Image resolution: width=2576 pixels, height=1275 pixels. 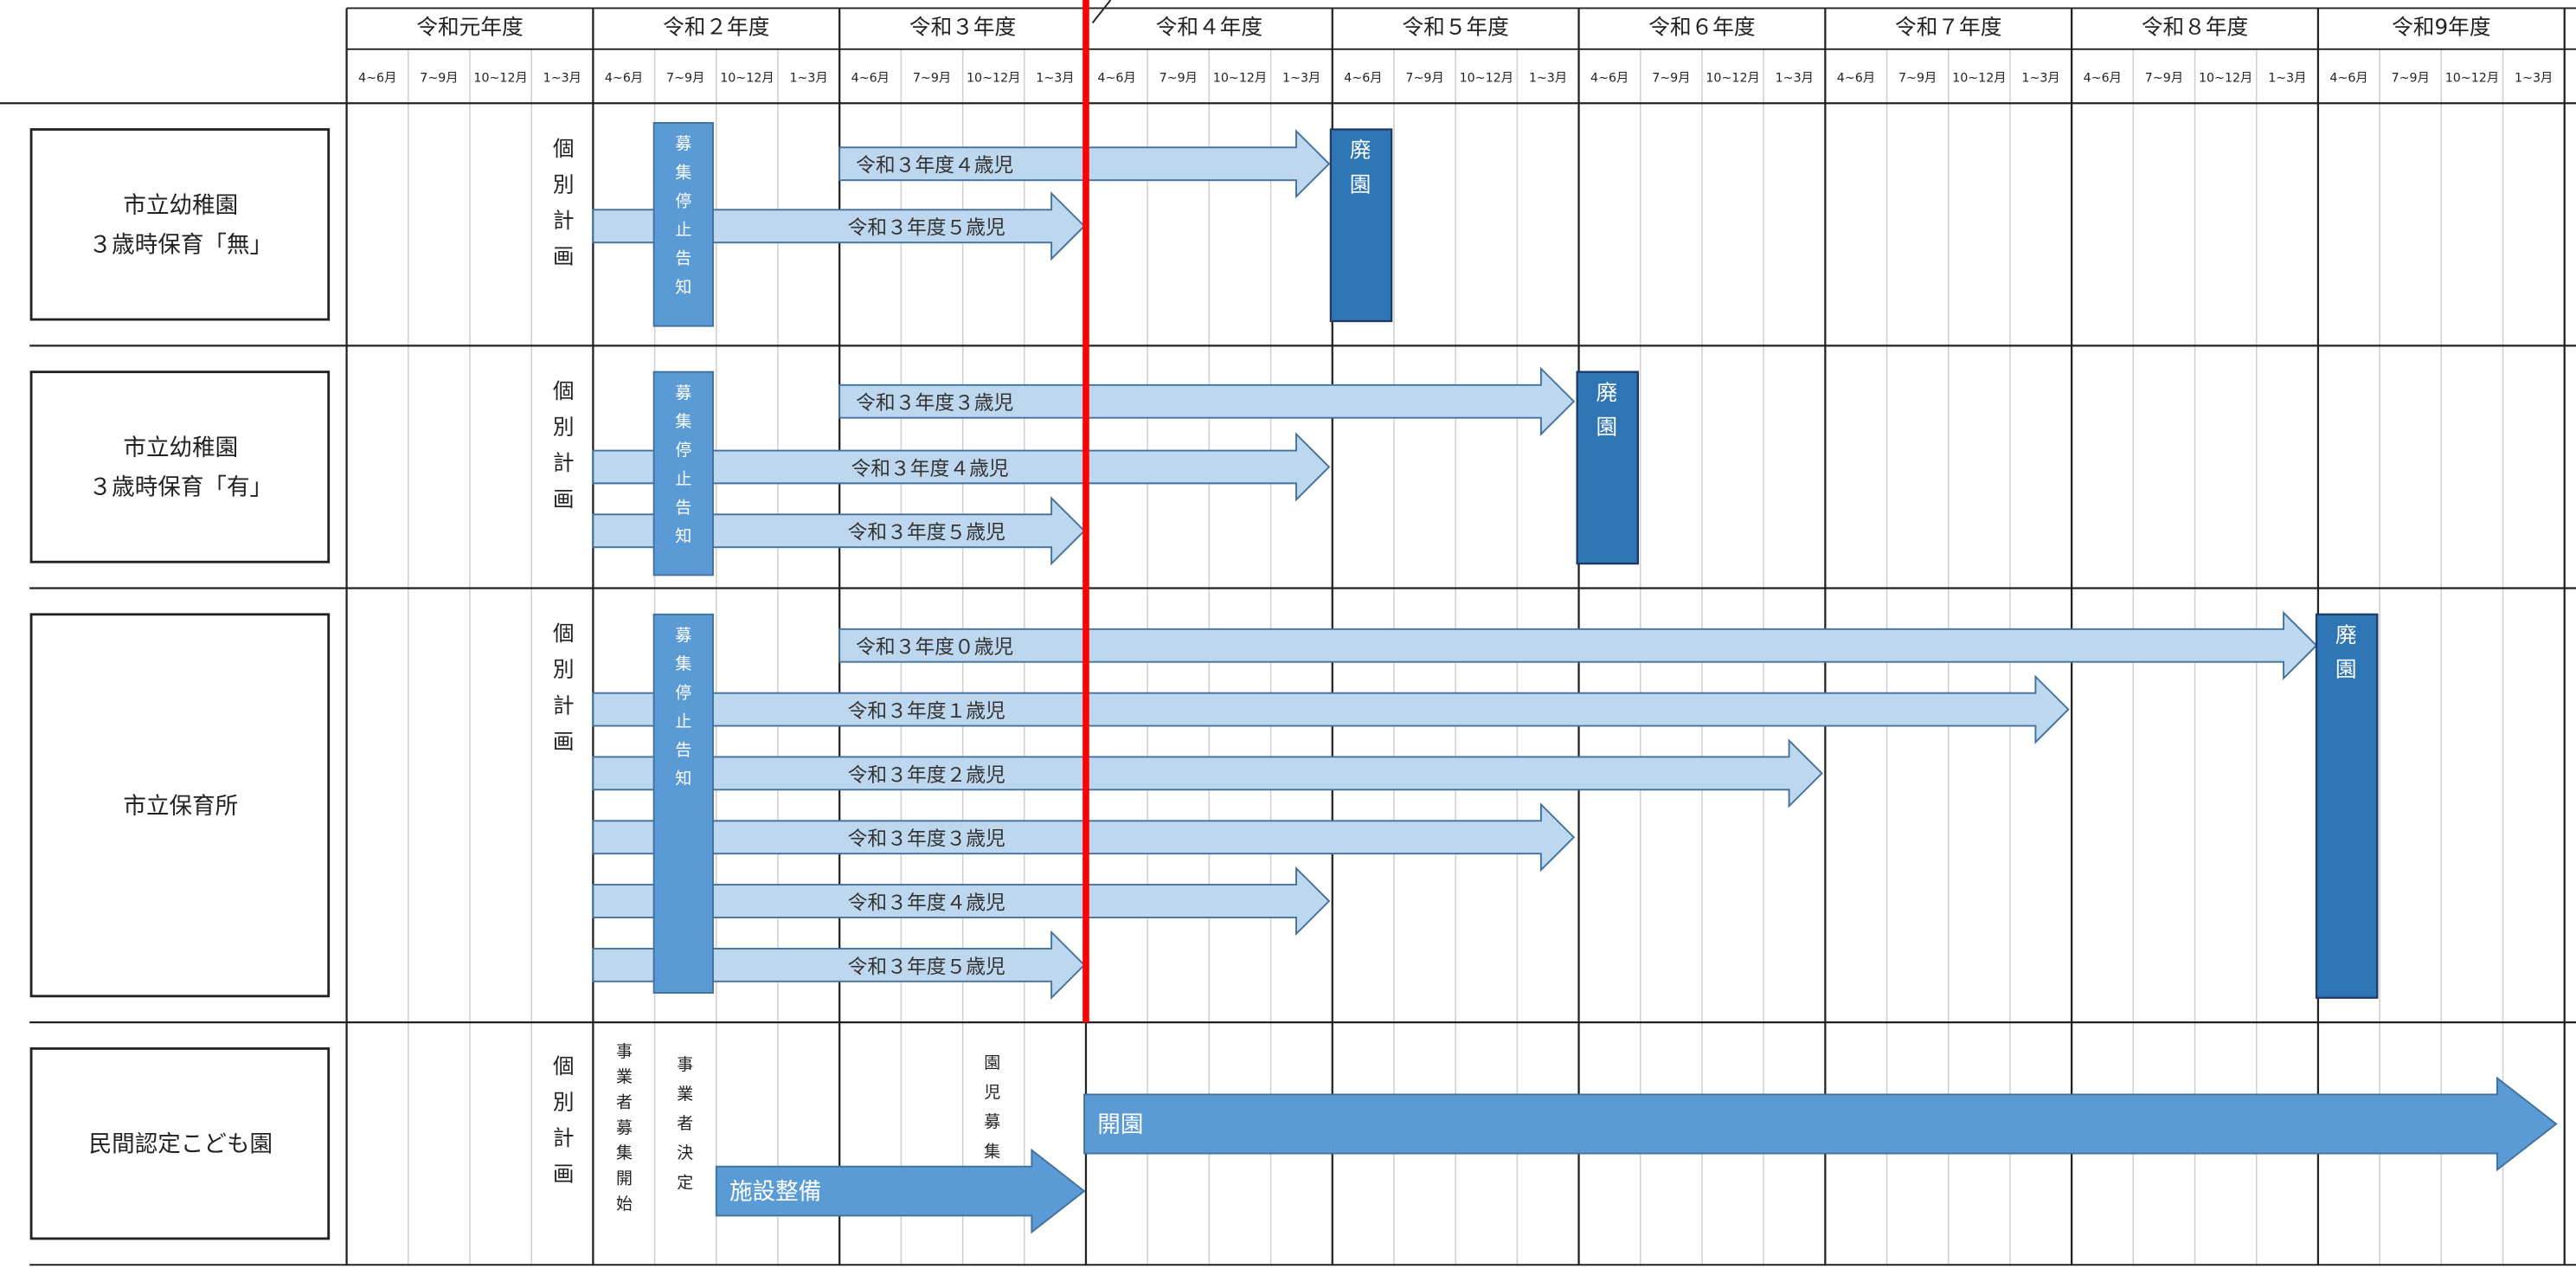 What do you see at coordinates (992, 1151) in the screenshot?
I see `child-recruit-text: 集` at bounding box center [992, 1151].